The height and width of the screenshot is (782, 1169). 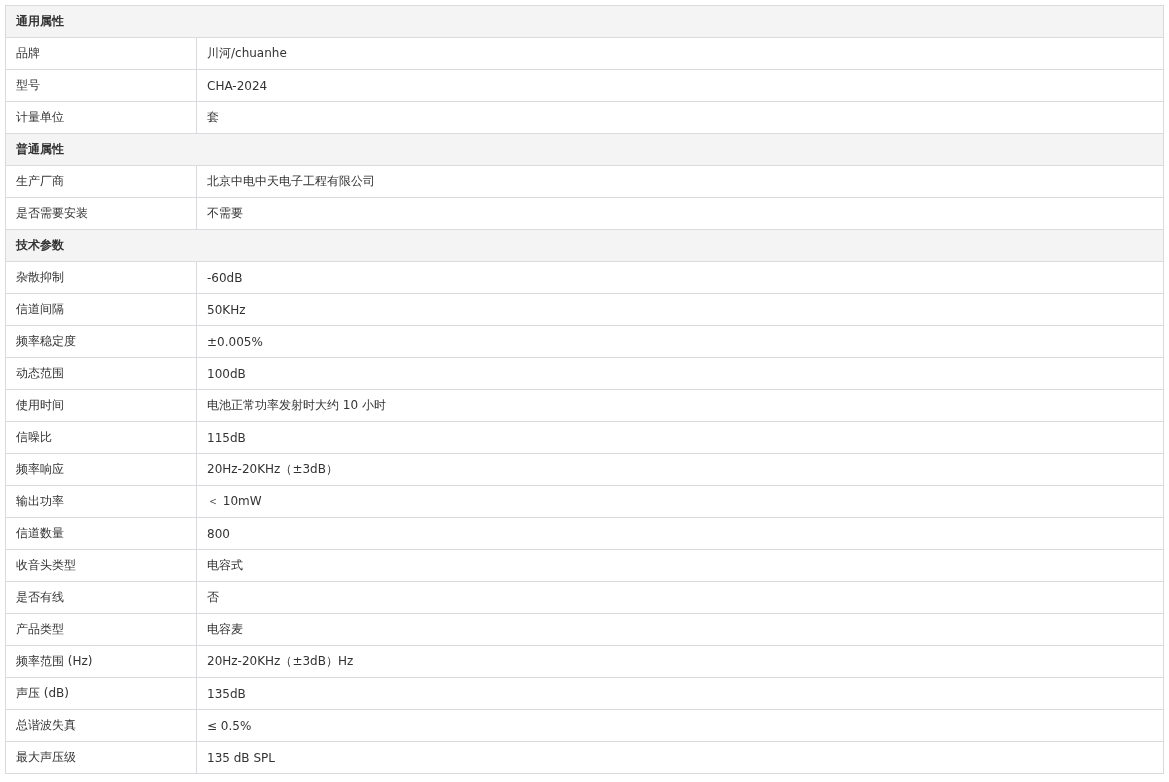 I want to click on property-value: 50KHz, so click(x=680, y=309).